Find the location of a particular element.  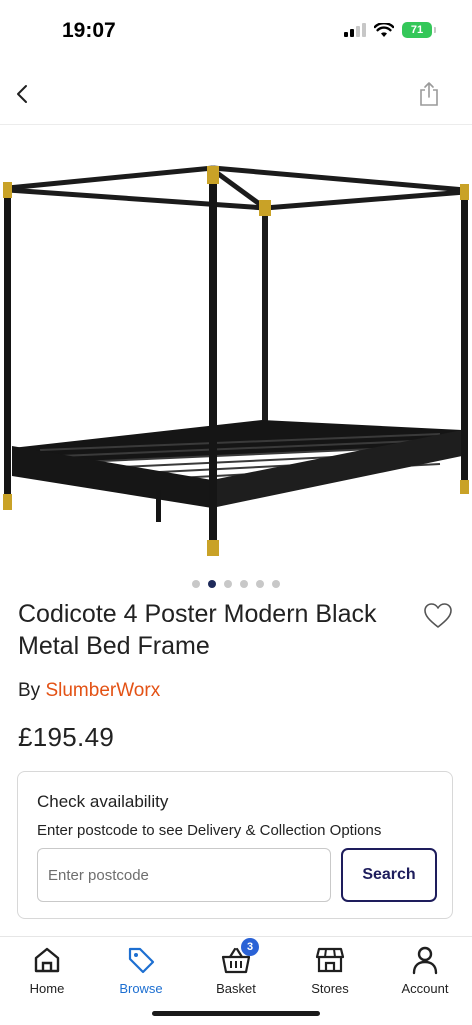

basket-icon: 3 is located at coordinates (239, 957).